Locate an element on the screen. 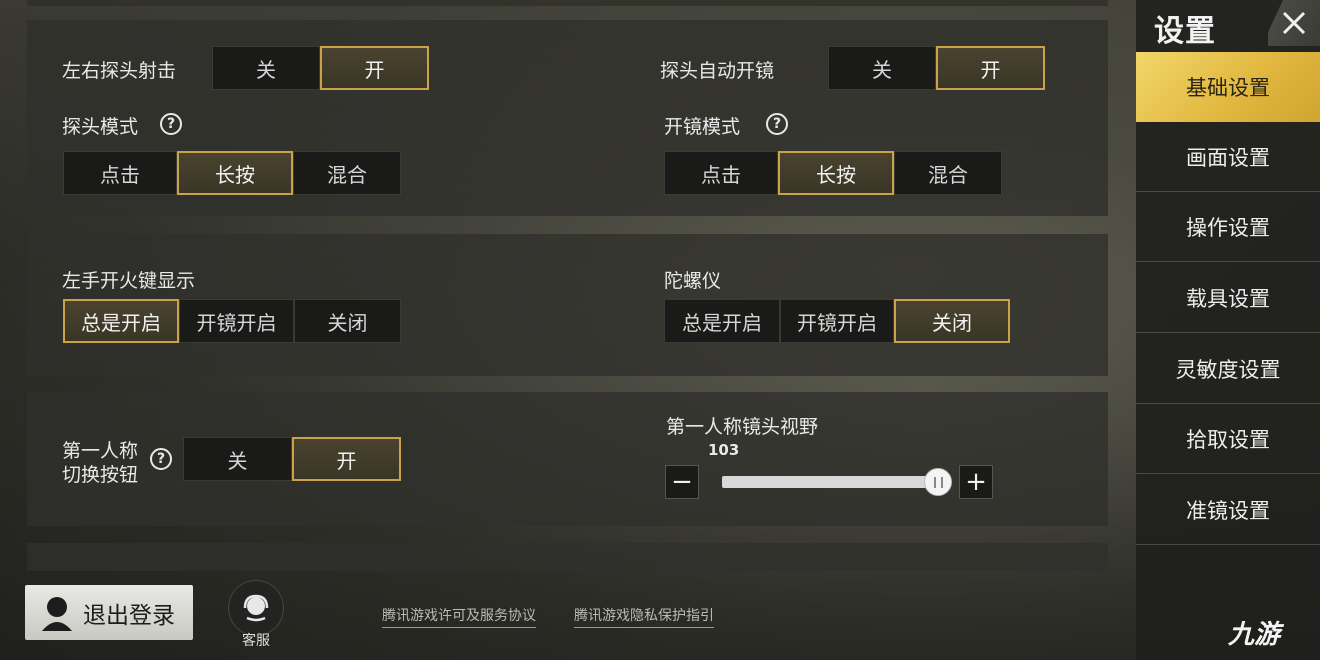  scope-mode-selector: 点击 长按 混合 is located at coordinates (833, 173).